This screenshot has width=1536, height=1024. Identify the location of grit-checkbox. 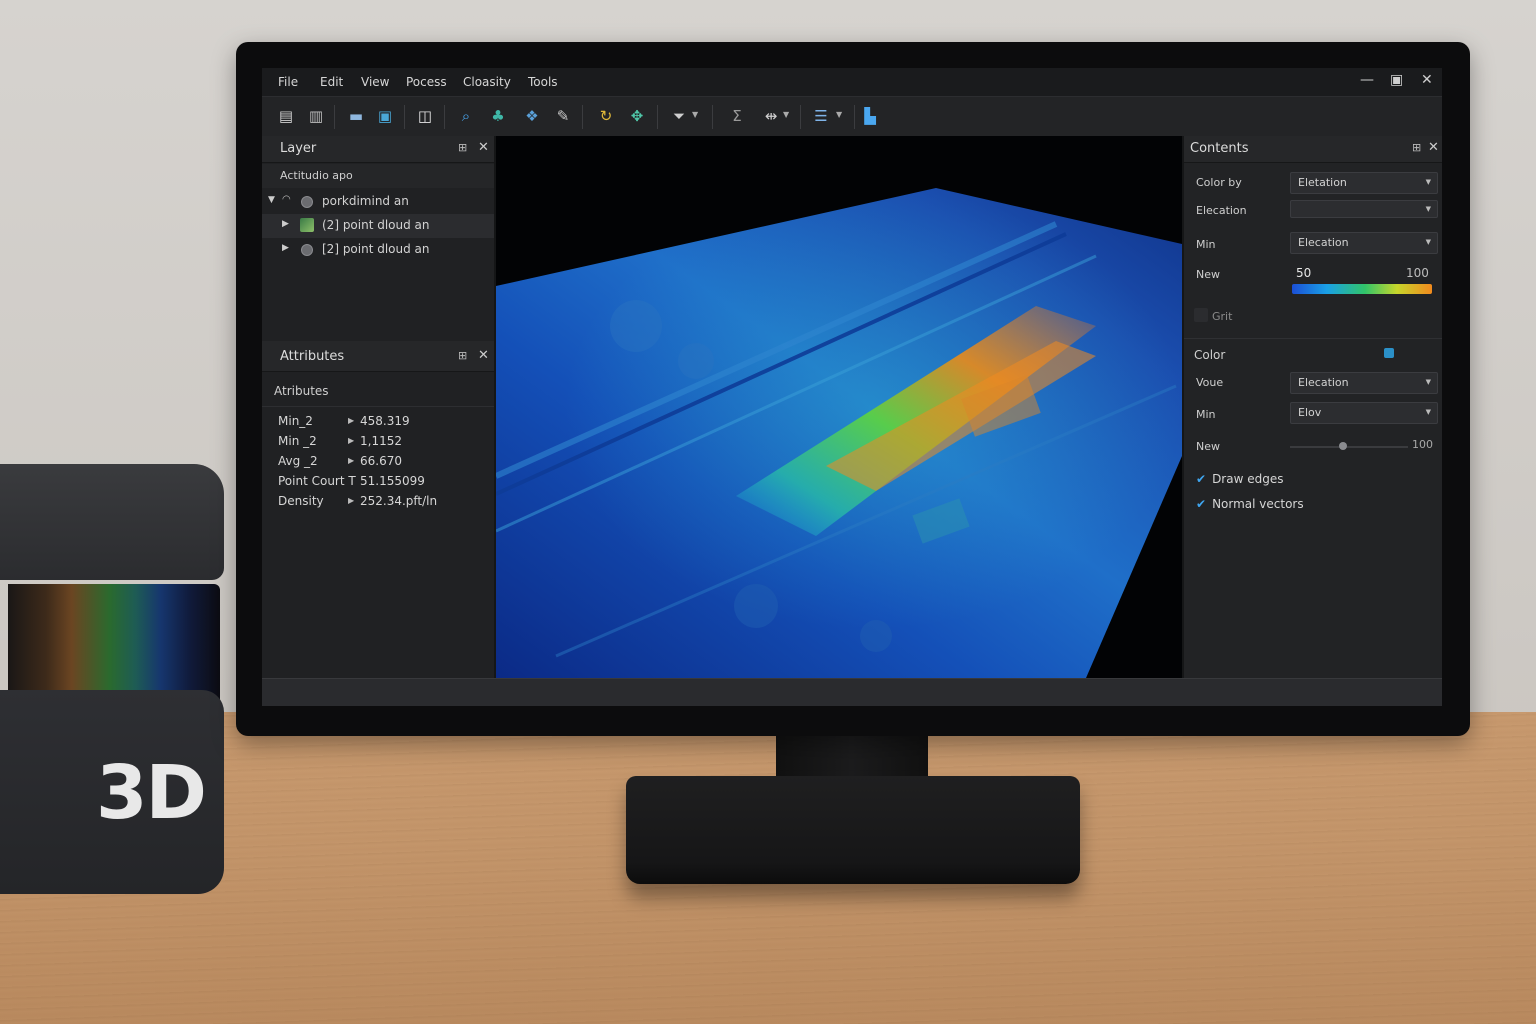
(1201, 315).